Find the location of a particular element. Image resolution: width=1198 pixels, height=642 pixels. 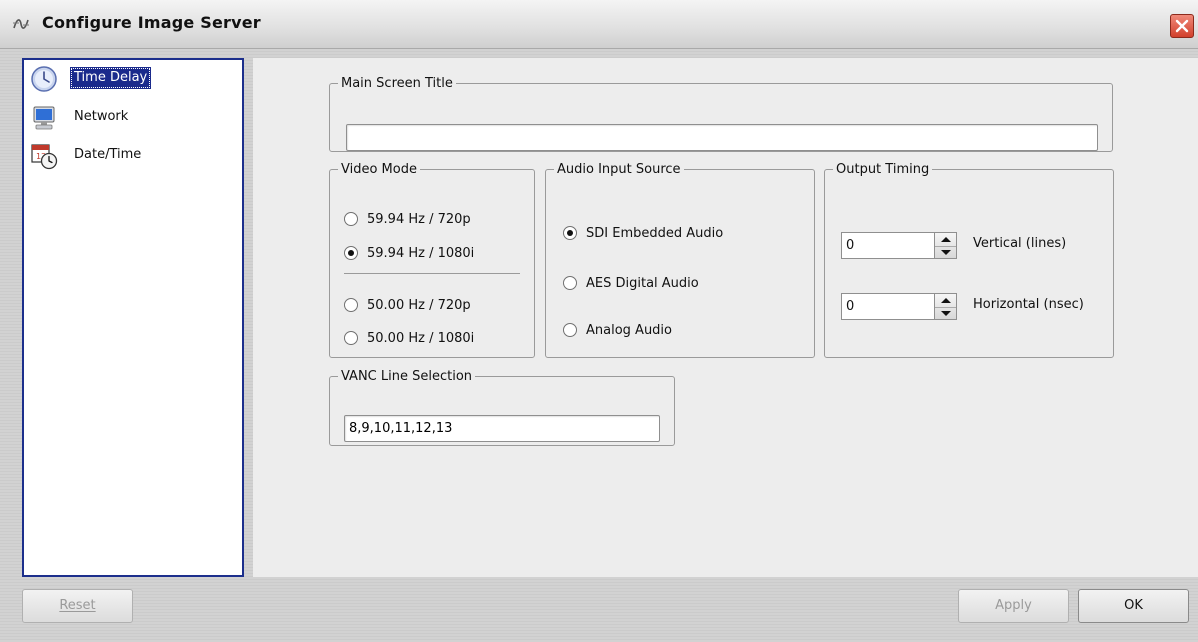

nav-item-label: Date/Time is located at coordinates (108, 154).